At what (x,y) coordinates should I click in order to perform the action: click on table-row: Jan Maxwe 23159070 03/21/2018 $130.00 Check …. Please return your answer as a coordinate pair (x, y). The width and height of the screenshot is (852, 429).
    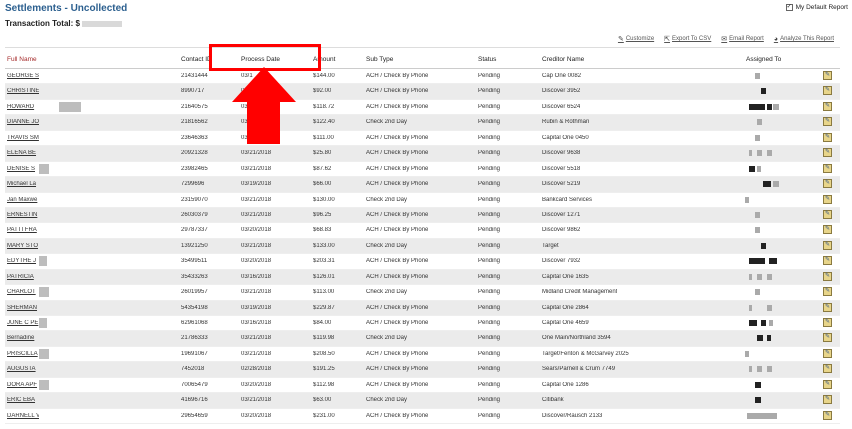
    Looking at the image, I should click on (422, 200).